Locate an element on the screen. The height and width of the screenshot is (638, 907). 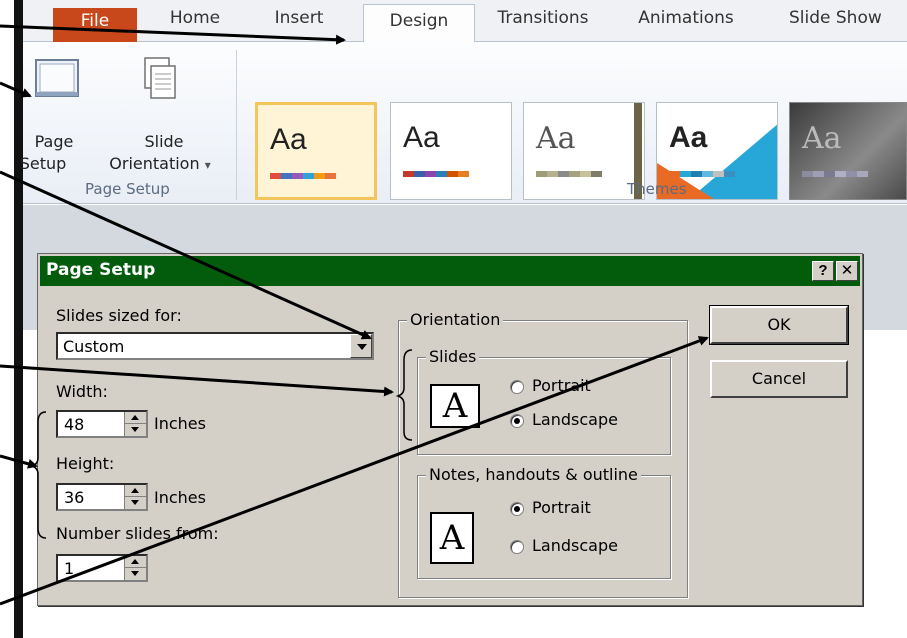
slides-orientation-group: Slides A Portrait Landscape is located at coordinates (544, 401).